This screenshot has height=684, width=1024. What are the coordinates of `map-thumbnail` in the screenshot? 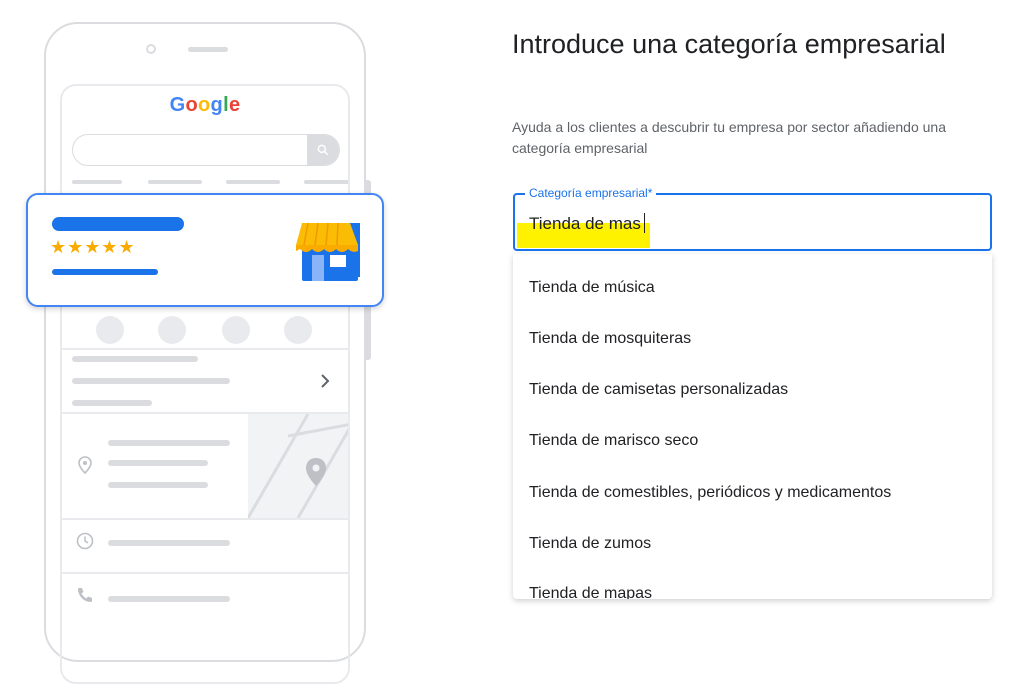 It's located at (298, 466).